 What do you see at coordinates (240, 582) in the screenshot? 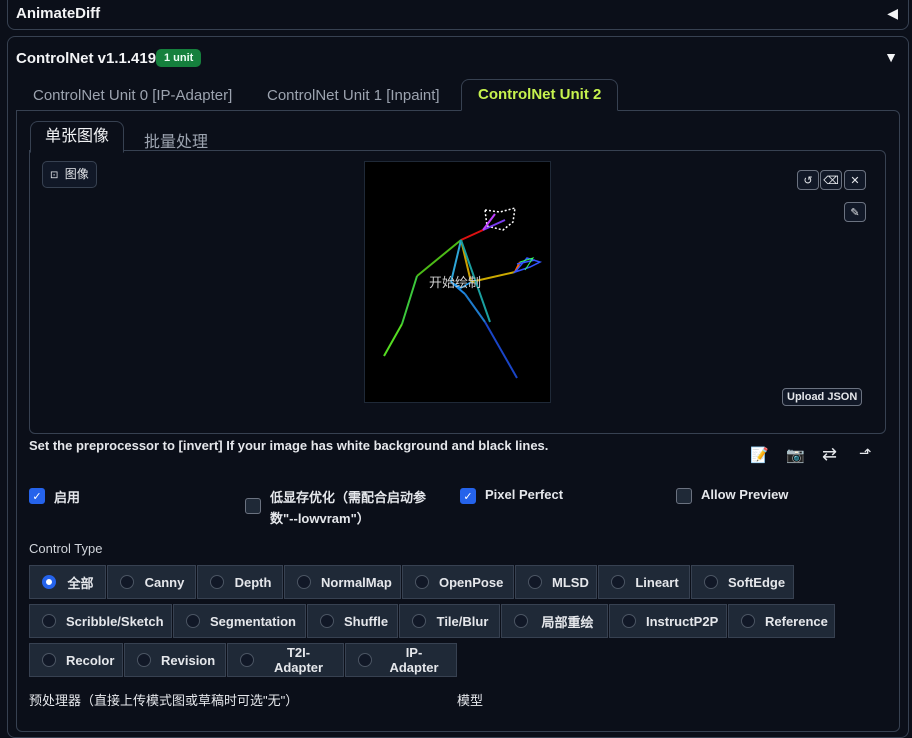
I see `control-type-depth: Depth` at bounding box center [240, 582].